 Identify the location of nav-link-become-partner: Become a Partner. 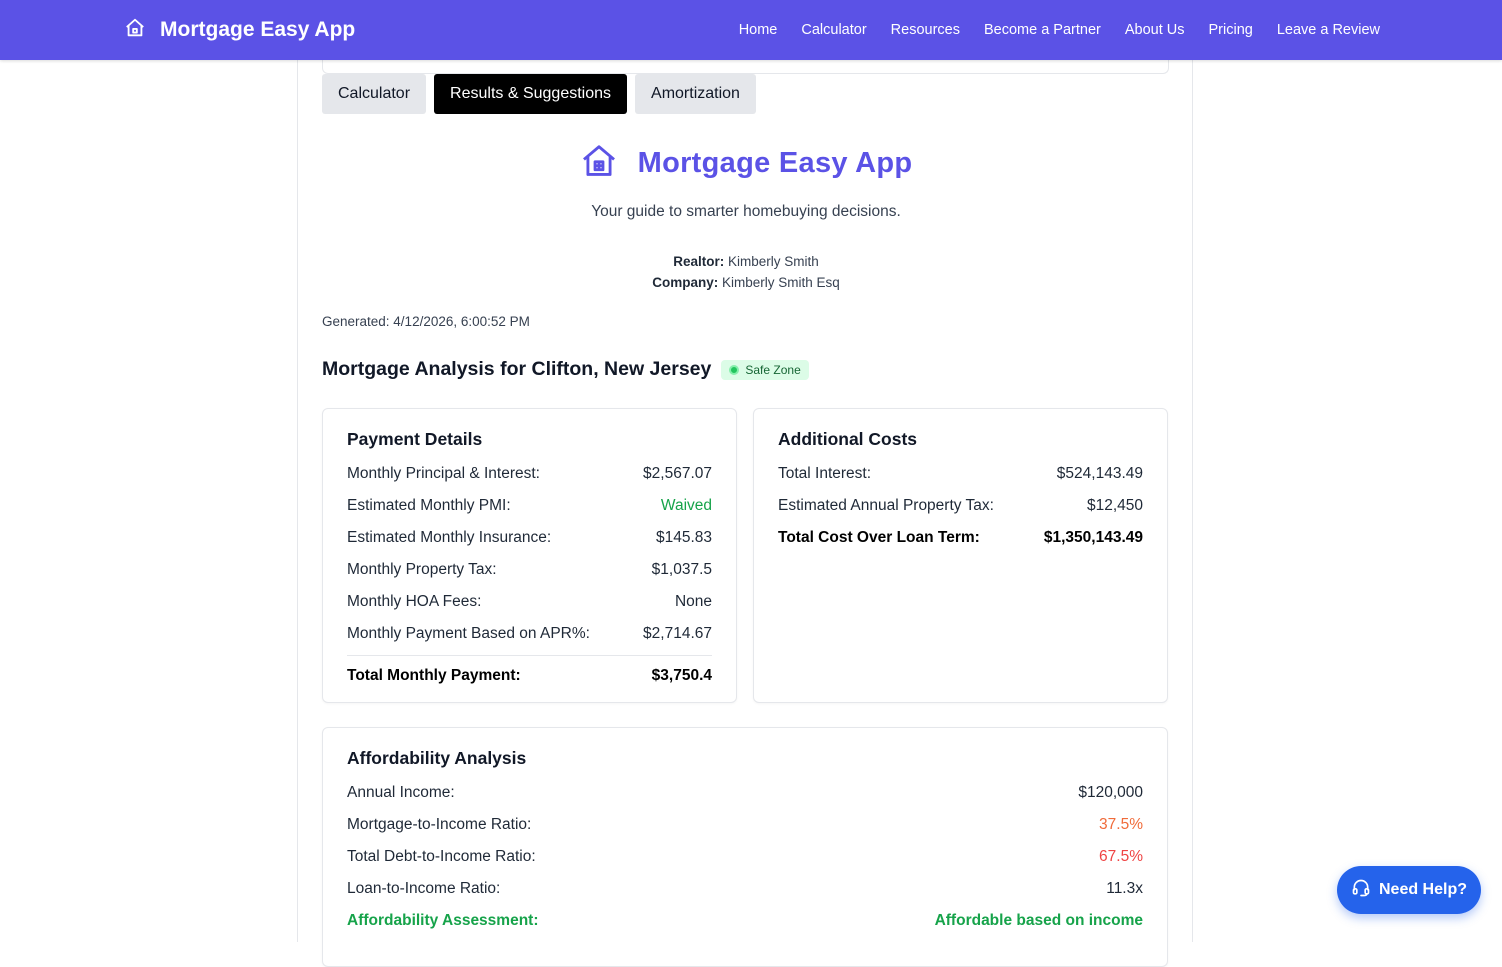
(1042, 30).